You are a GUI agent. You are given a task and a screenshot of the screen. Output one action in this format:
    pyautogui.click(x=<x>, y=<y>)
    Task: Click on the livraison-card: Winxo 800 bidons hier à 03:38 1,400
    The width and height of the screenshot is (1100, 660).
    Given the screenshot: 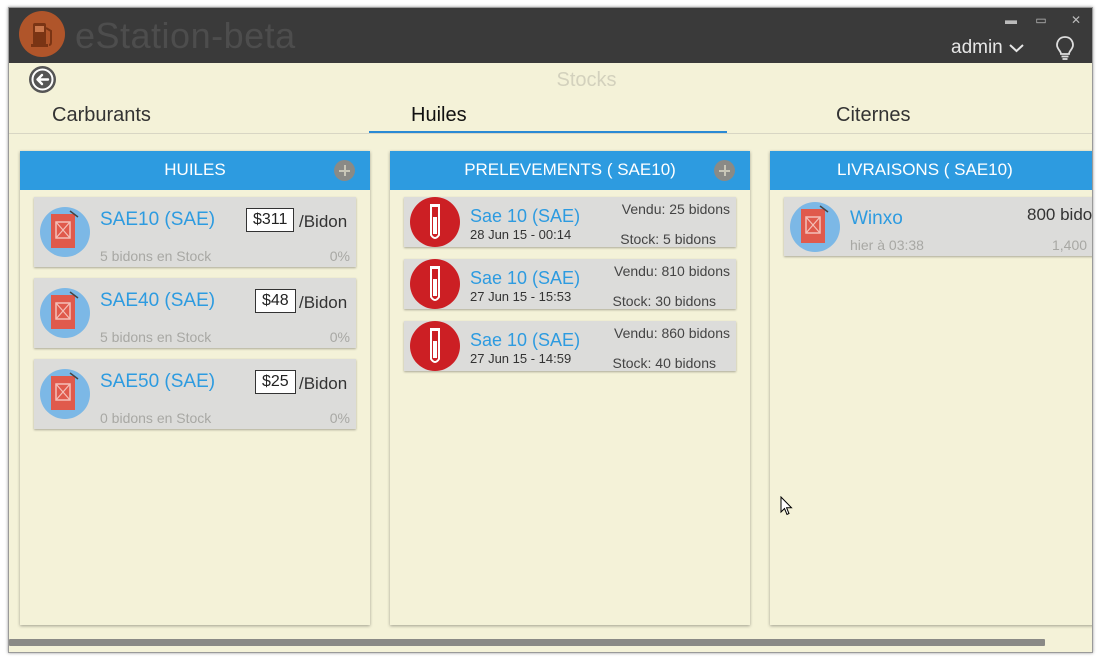 What is the action you would take?
    pyautogui.click(x=938, y=226)
    